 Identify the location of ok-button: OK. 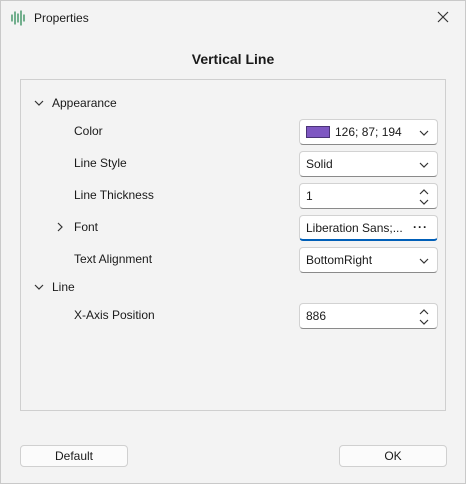
(393, 456).